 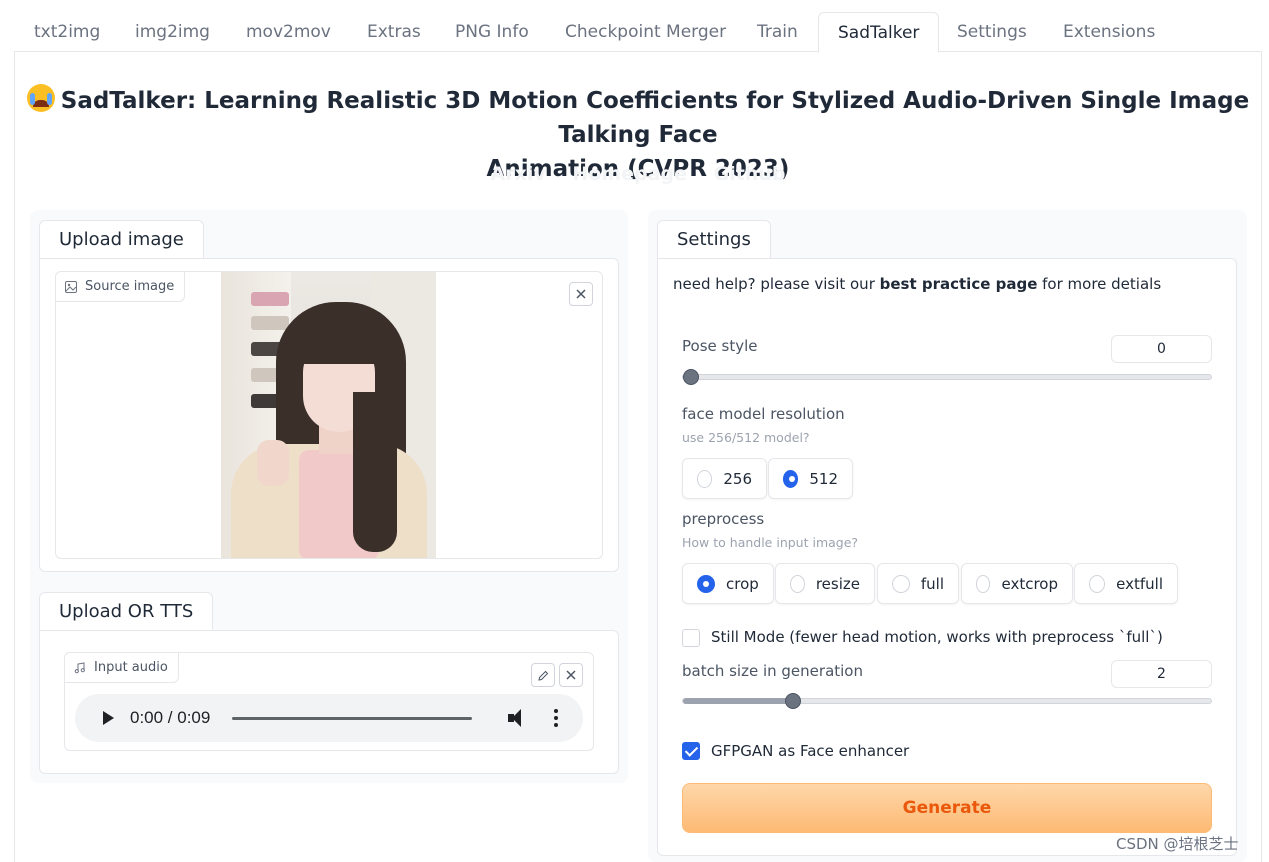 I want to click on play-icon, so click(x=108, y=718).